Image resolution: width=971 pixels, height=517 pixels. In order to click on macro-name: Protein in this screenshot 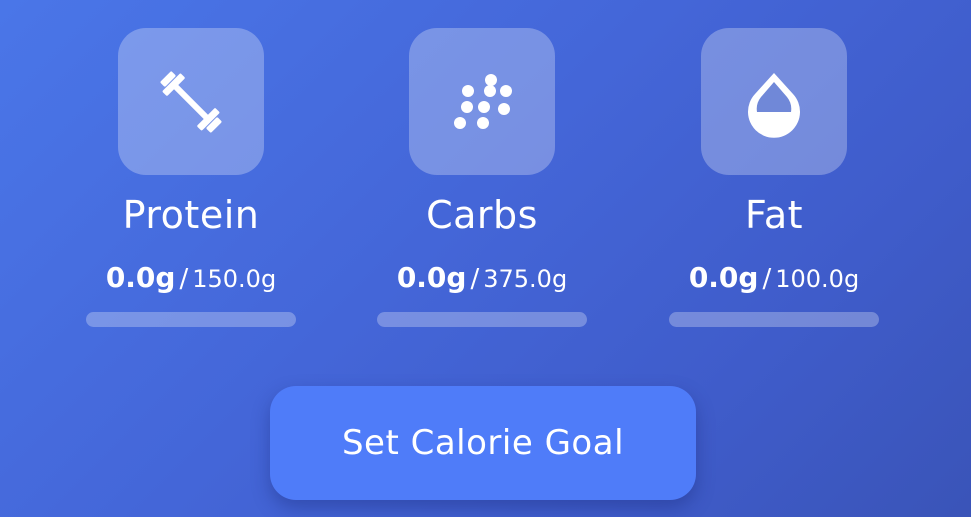, I will do `click(191, 215)`.